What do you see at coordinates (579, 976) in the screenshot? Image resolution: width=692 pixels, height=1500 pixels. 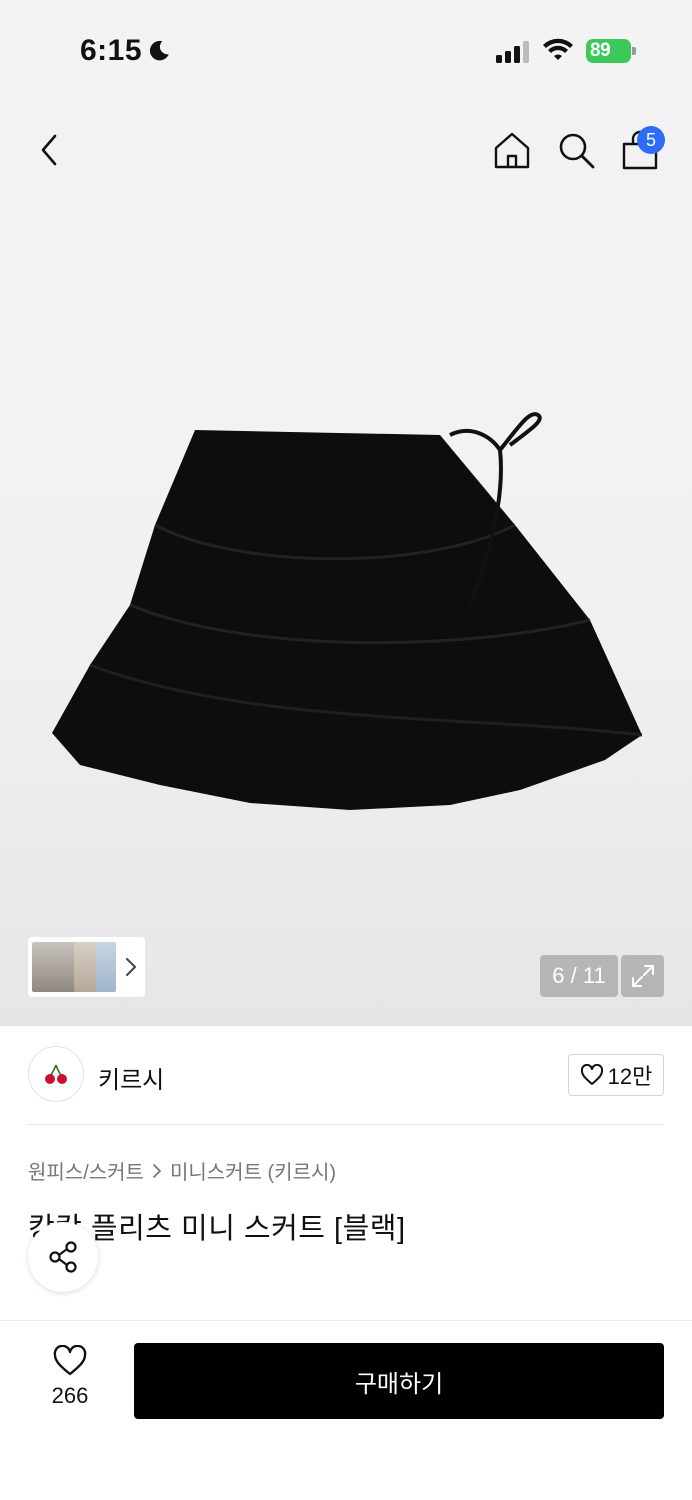 I see `image-counter: 6 / 11` at bounding box center [579, 976].